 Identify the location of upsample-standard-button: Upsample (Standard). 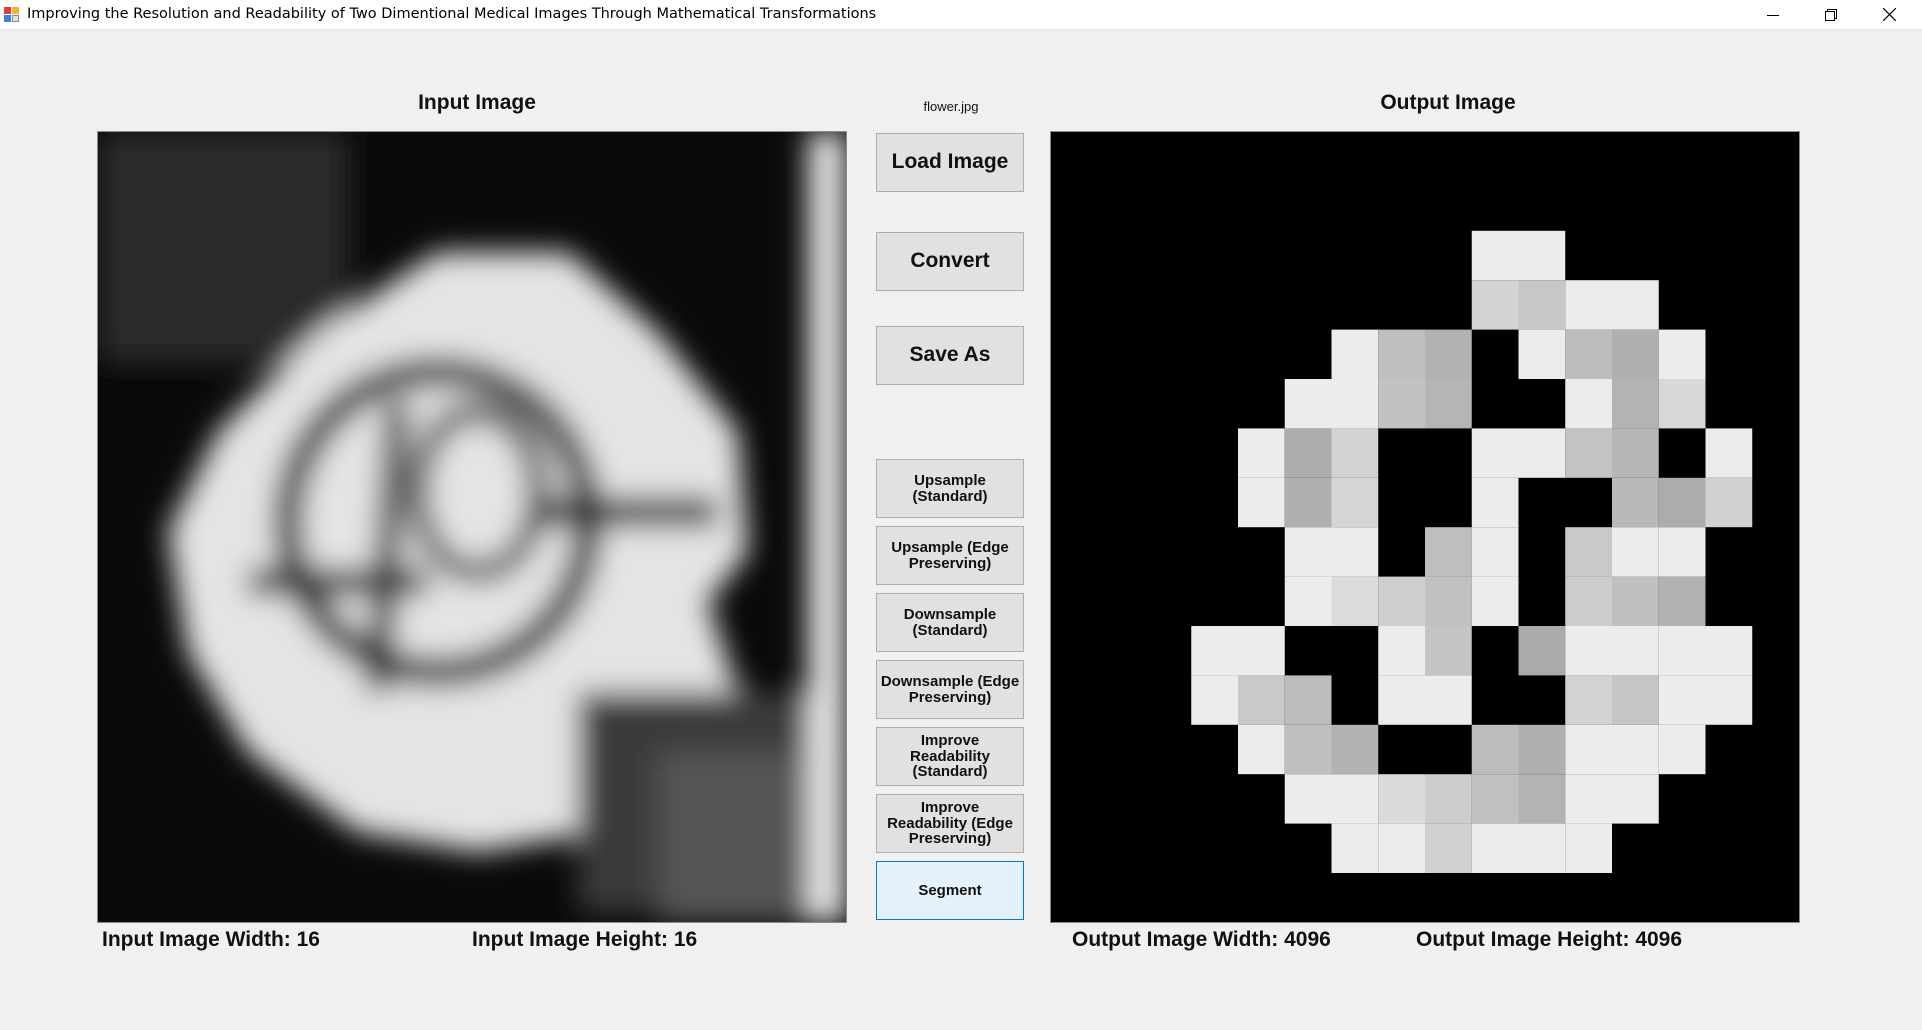
(950, 488).